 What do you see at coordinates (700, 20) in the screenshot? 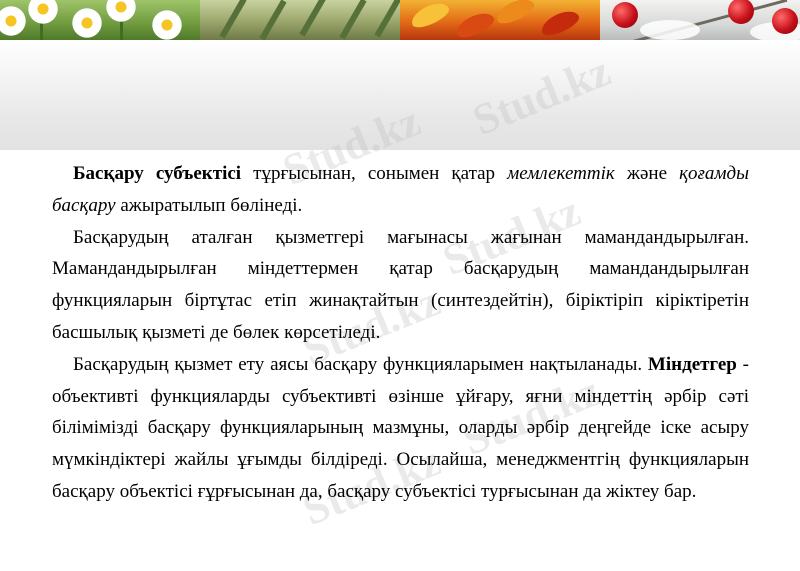
I see `banner-winter-berries` at bounding box center [700, 20].